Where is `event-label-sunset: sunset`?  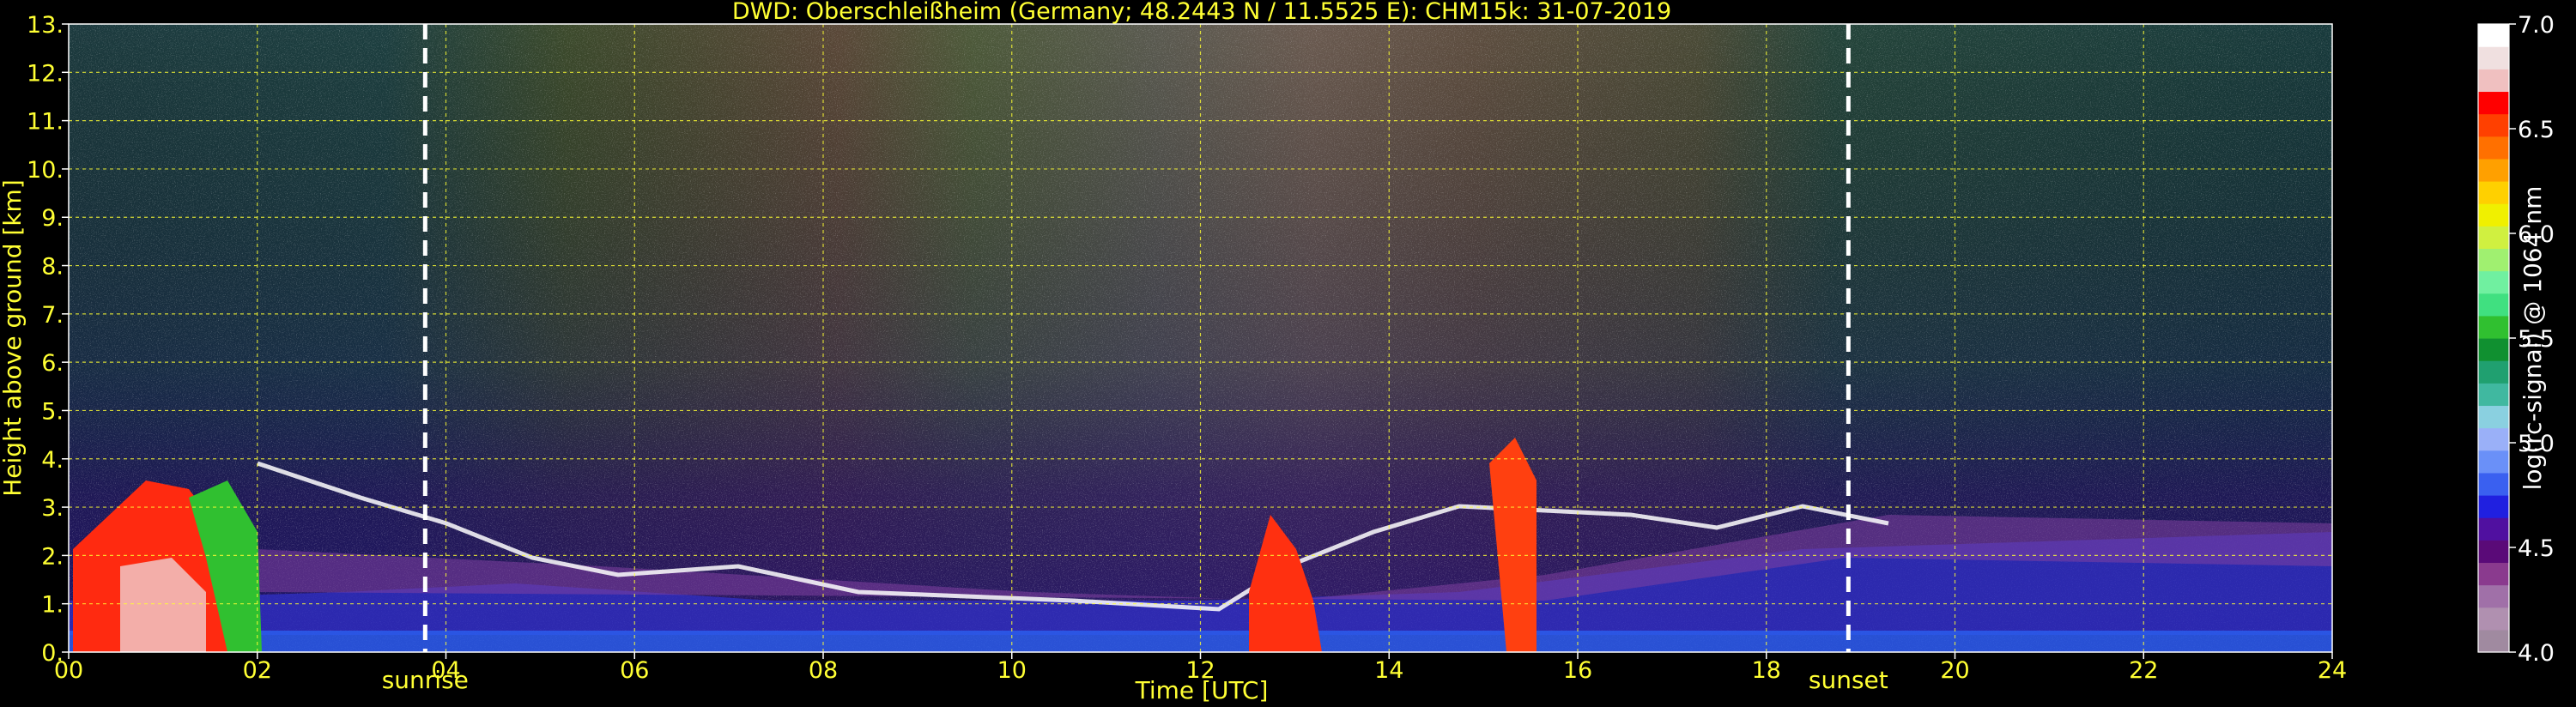 event-label-sunset: sunset is located at coordinates (1848, 680).